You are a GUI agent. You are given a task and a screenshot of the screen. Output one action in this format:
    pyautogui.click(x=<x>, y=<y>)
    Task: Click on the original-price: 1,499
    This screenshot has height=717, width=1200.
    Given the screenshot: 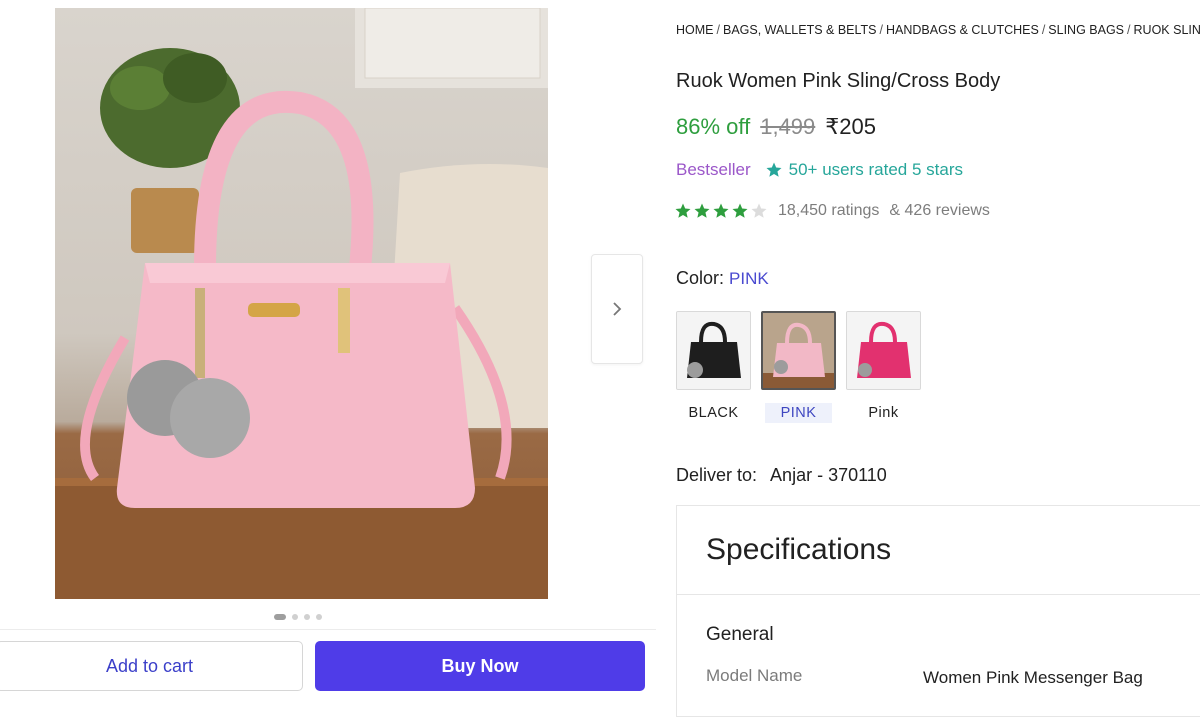 What is the action you would take?
    pyautogui.click(x=788, y=126)
    